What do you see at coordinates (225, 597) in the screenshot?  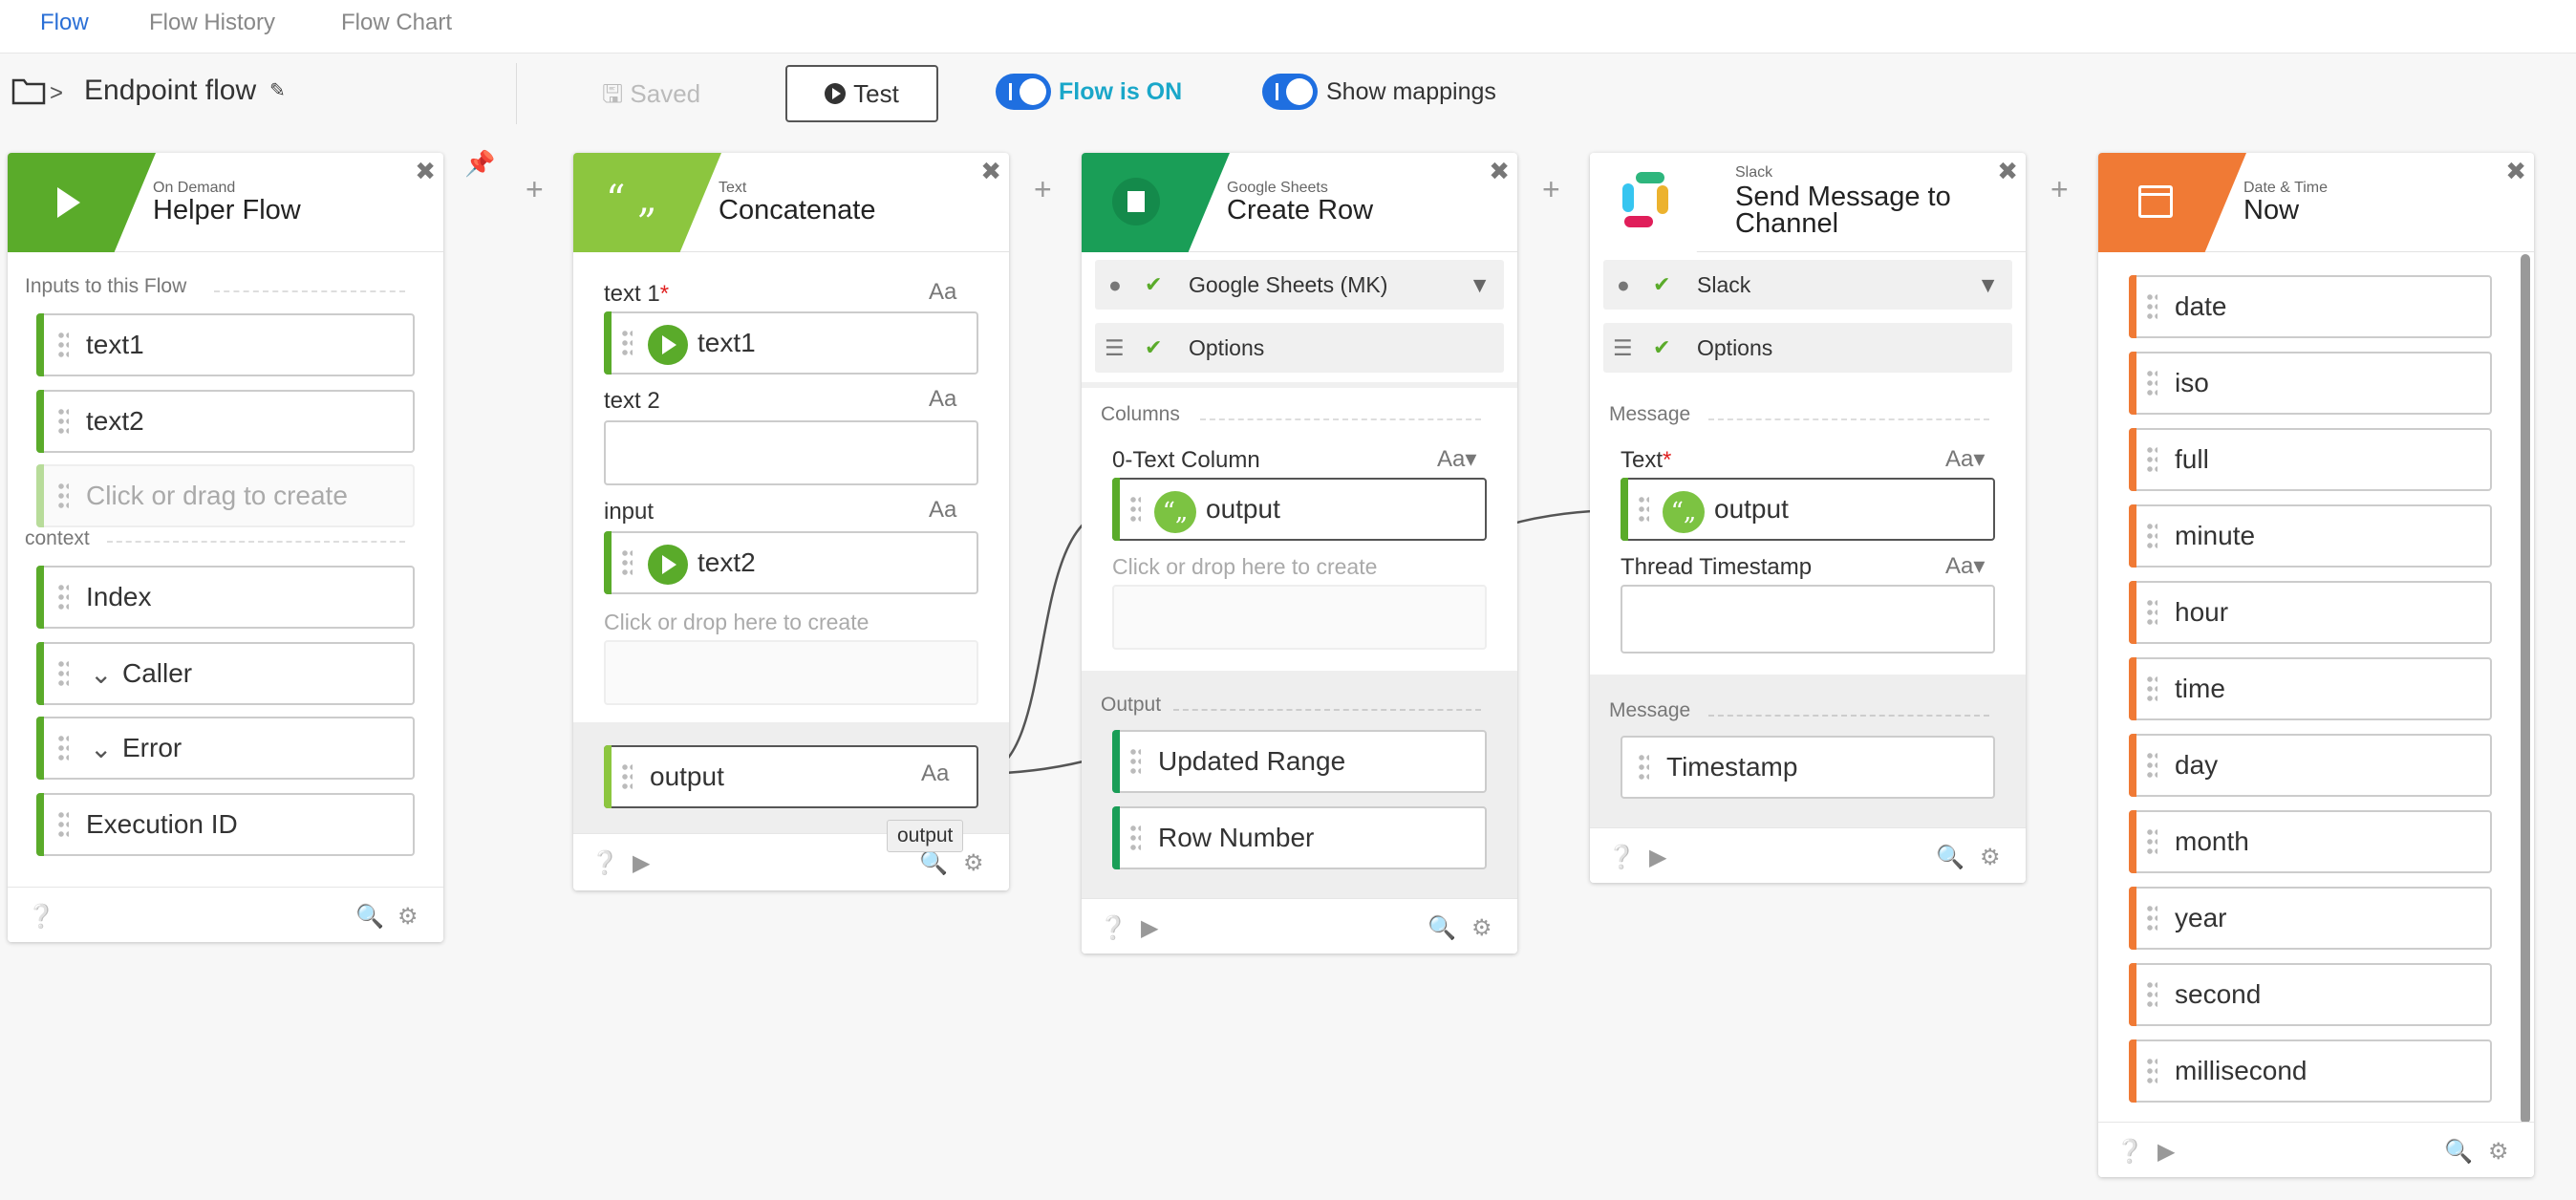 I see `context-item: Index` at bounding box center [225, 597].